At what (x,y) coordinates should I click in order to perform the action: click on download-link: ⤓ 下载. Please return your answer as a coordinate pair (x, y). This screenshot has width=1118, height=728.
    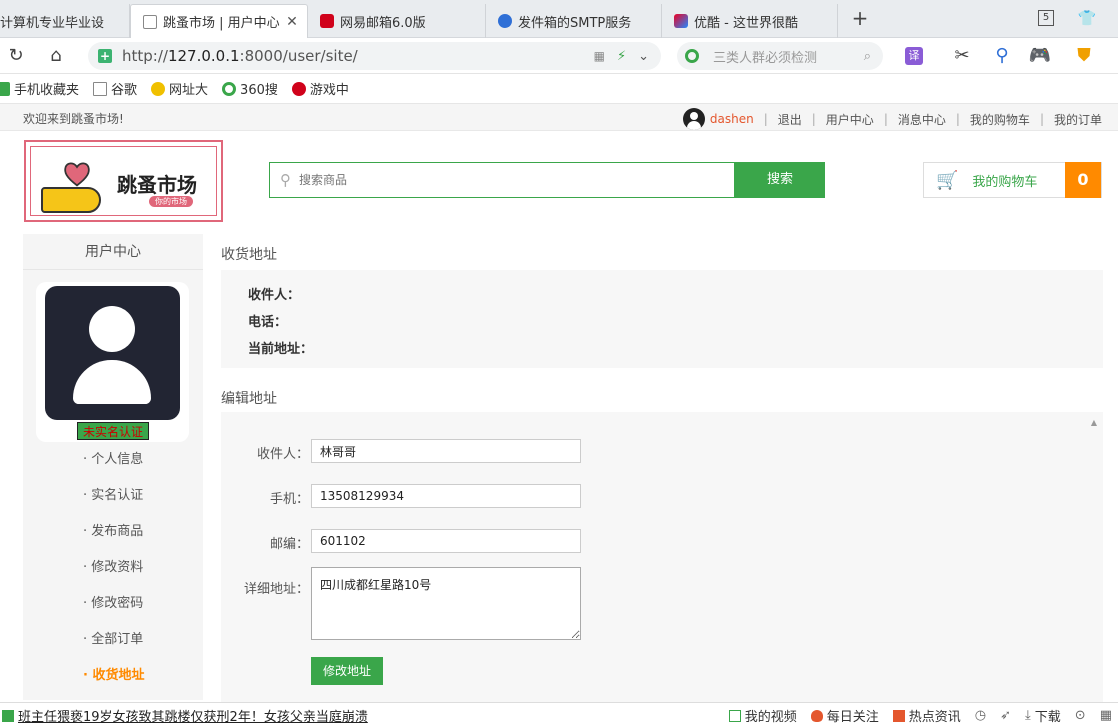
    Looking at the image, I should click on (1043, 715).